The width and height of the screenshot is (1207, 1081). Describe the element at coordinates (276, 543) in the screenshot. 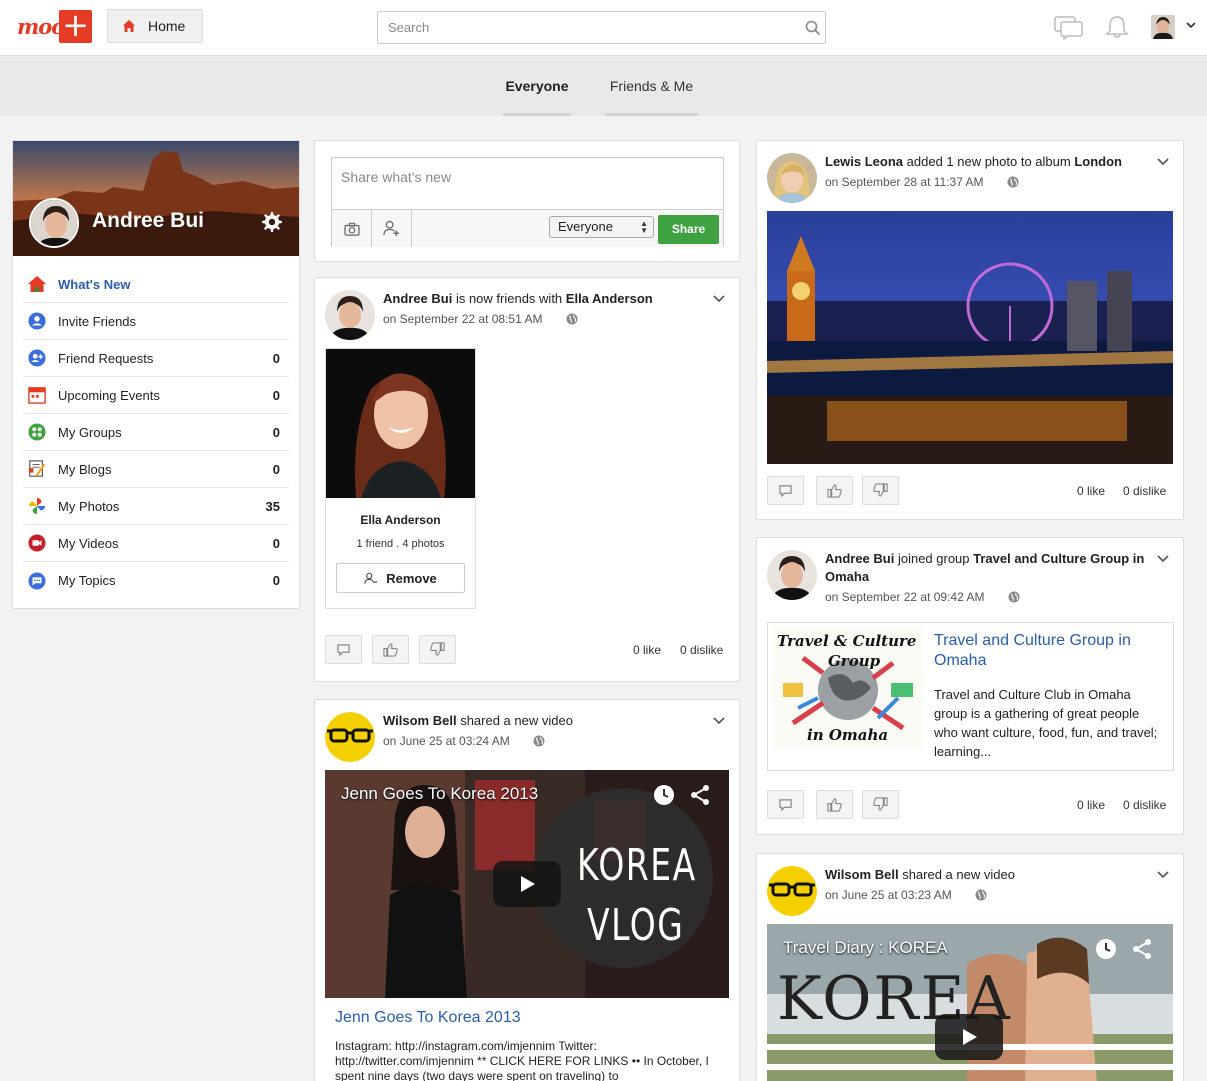

I see `menu-count: 0` at that location.